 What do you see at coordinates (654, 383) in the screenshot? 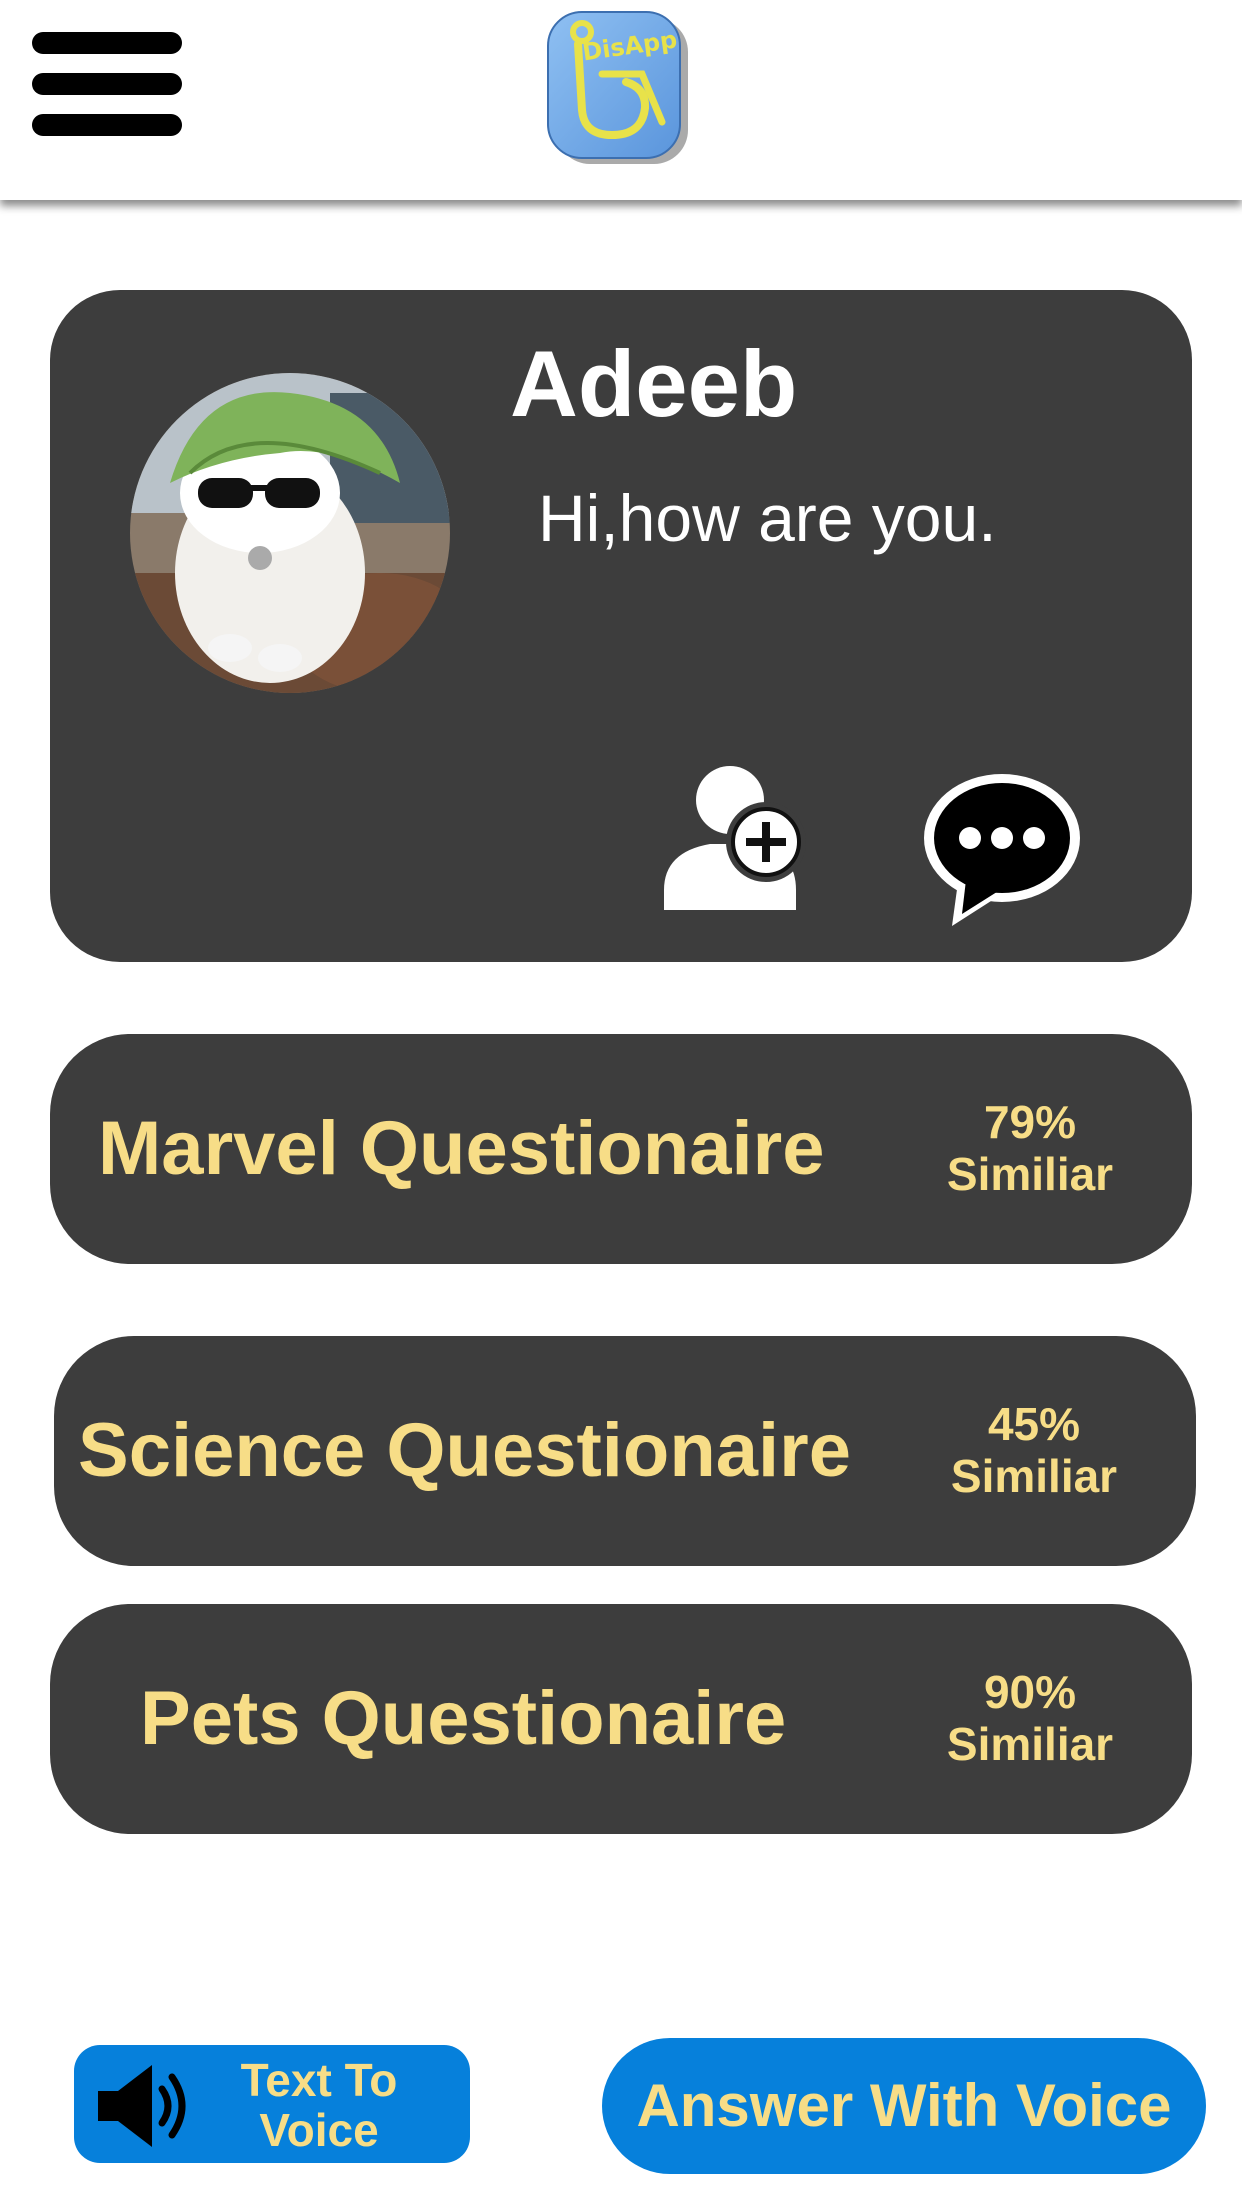
I see `profile-name: Adeeb` at bounding box center [654, 383].